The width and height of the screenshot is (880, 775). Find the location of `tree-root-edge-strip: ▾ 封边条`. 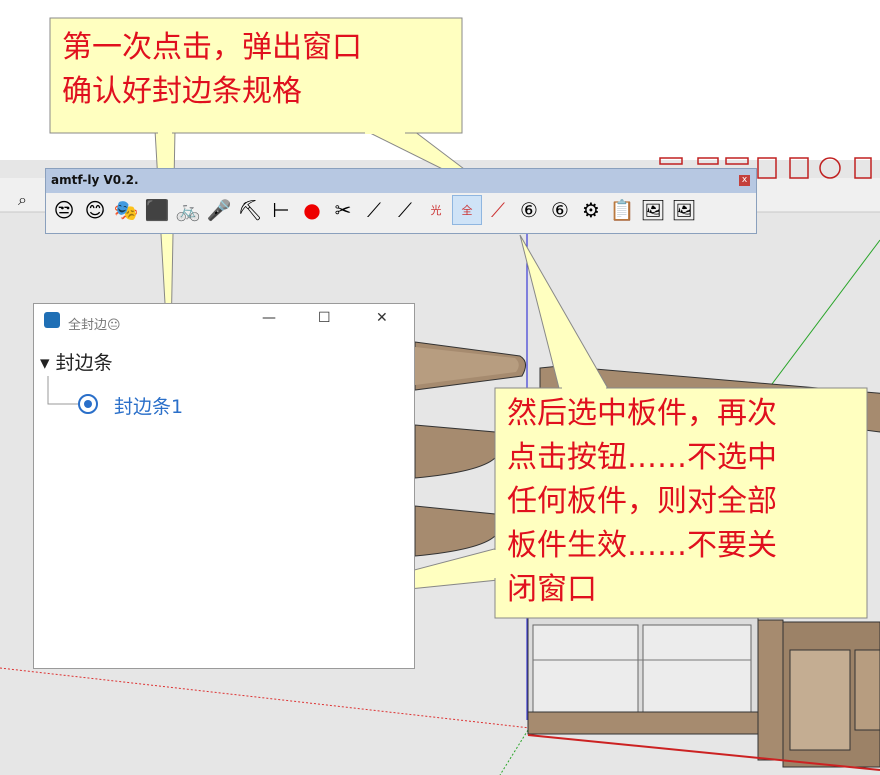

tree-root-edge-strip: ▾ 封边条 is located at coordinates (76, 361).